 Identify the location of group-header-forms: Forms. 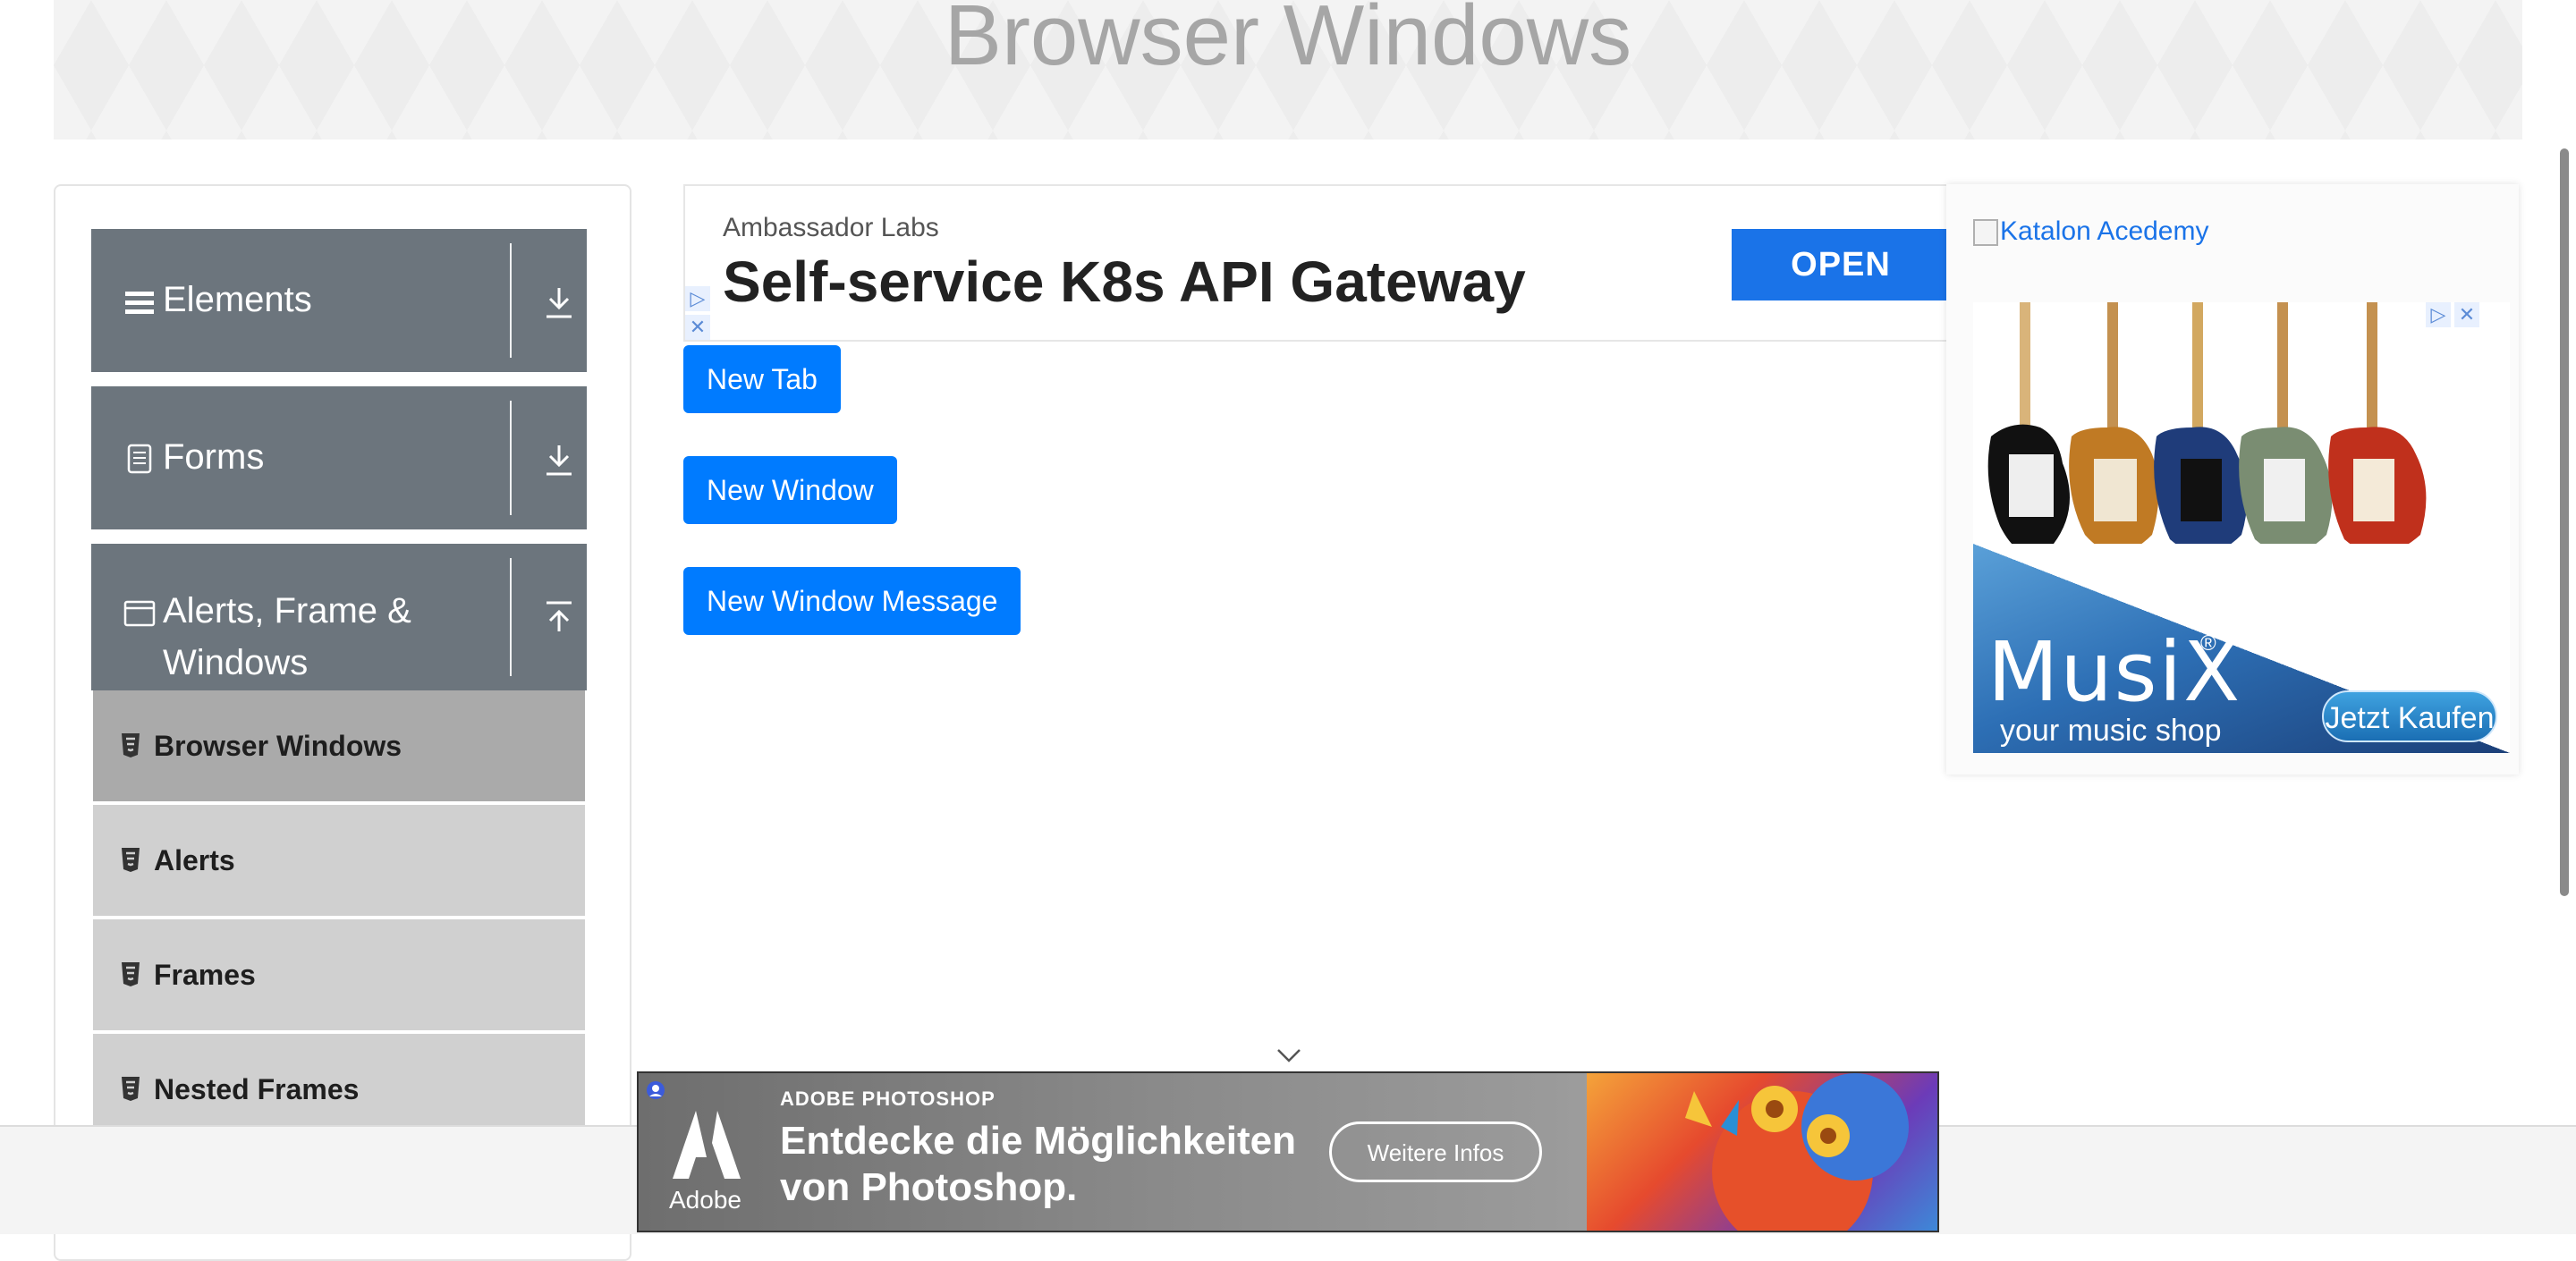
(339, 457).